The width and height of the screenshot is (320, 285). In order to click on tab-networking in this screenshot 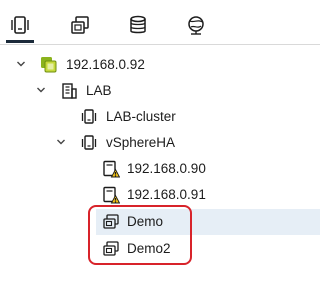, I will do `click(196, 26)`.